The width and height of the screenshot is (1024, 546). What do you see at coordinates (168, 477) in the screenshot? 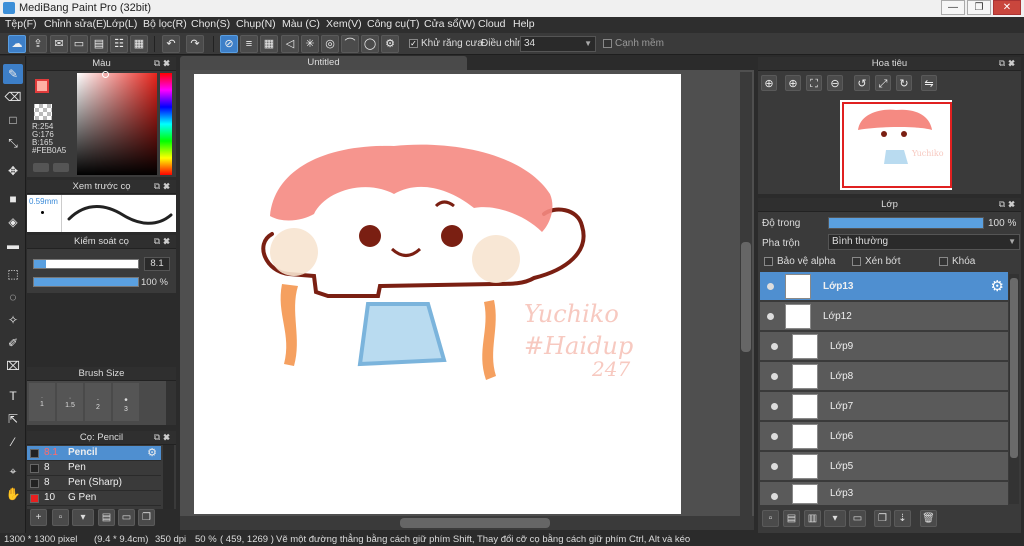
I see `brush-list-scrollbar` at bounding box center [168, 477].